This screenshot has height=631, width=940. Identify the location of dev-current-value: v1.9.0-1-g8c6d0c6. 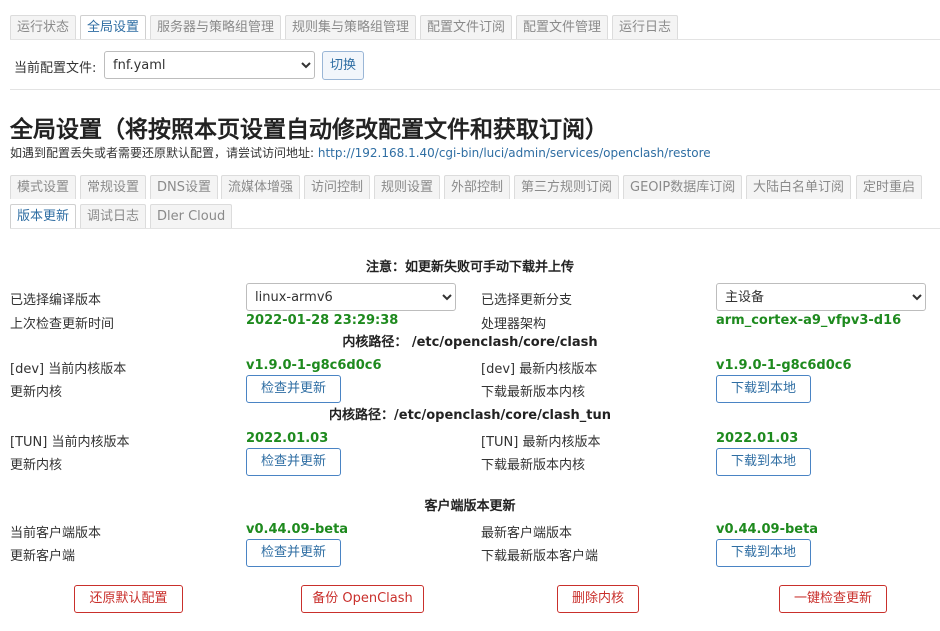
(314, 365).